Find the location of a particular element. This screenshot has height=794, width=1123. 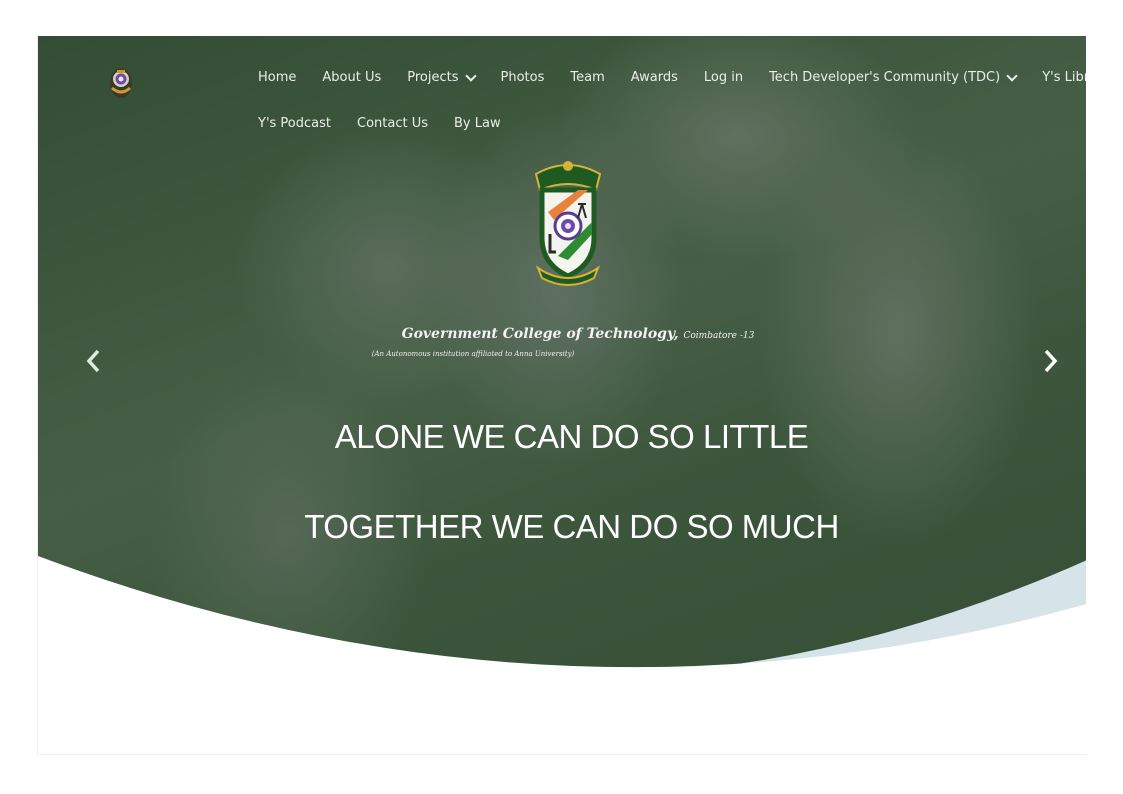

chevron-left-icon is located at coordinates (94, 361).